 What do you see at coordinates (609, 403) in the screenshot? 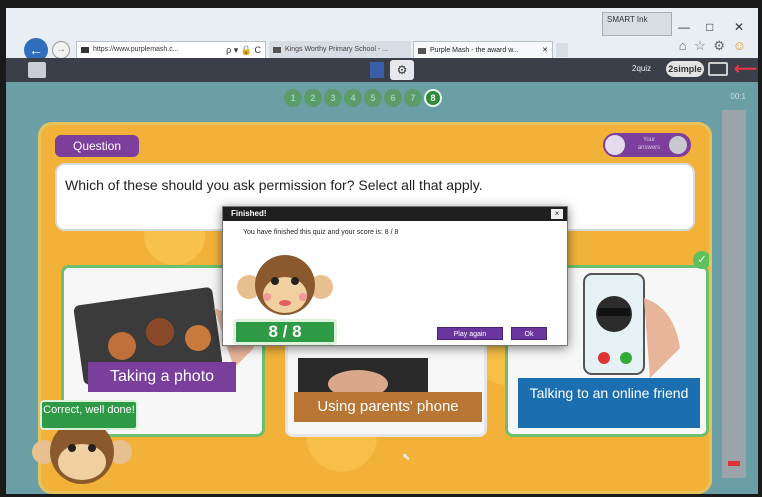
I see `answer-label: Talking to an online friend` at bounding box center [609, 403].